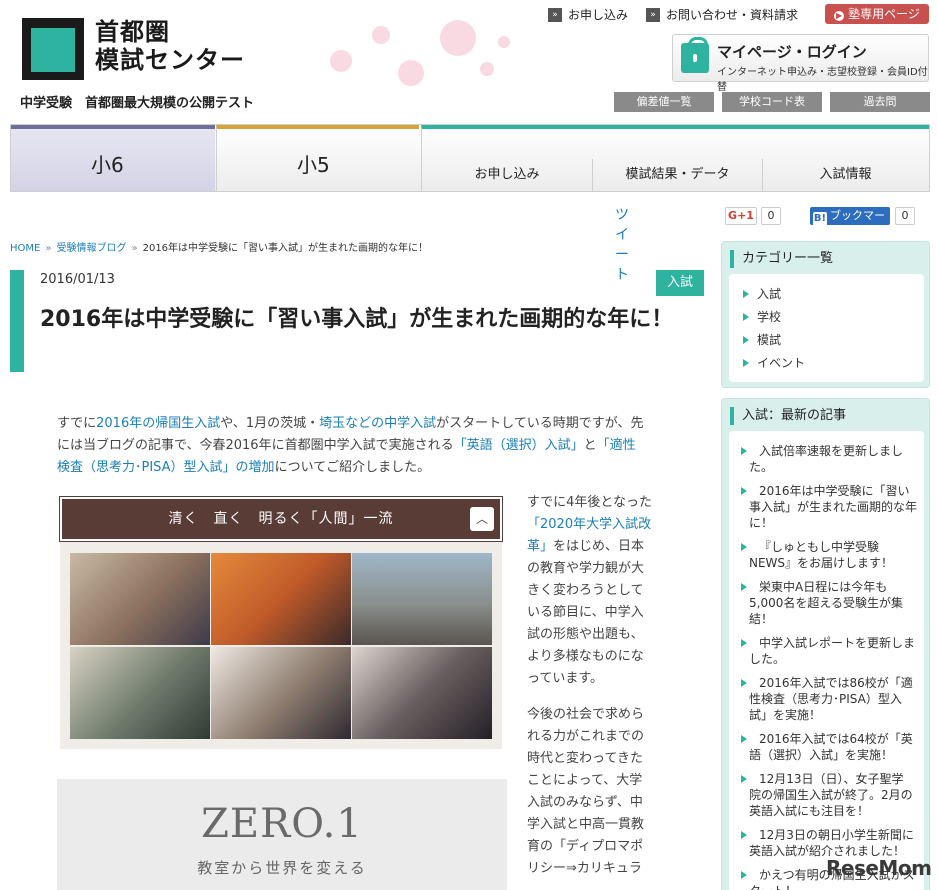 The image size is (938, 890). Describe the element at coordinates (845, 175) in the screenshot. I see `nav-exam-info: 入試情報` at that location.